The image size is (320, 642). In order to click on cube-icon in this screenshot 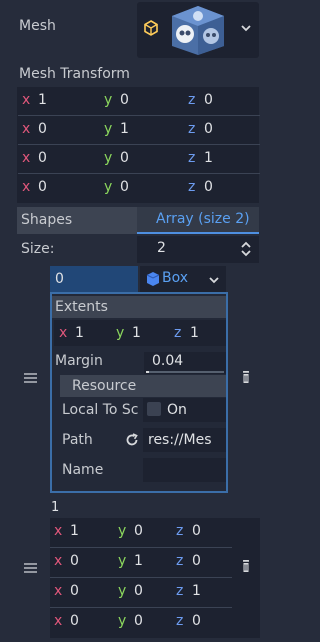, I will do `click(151, 30)`.